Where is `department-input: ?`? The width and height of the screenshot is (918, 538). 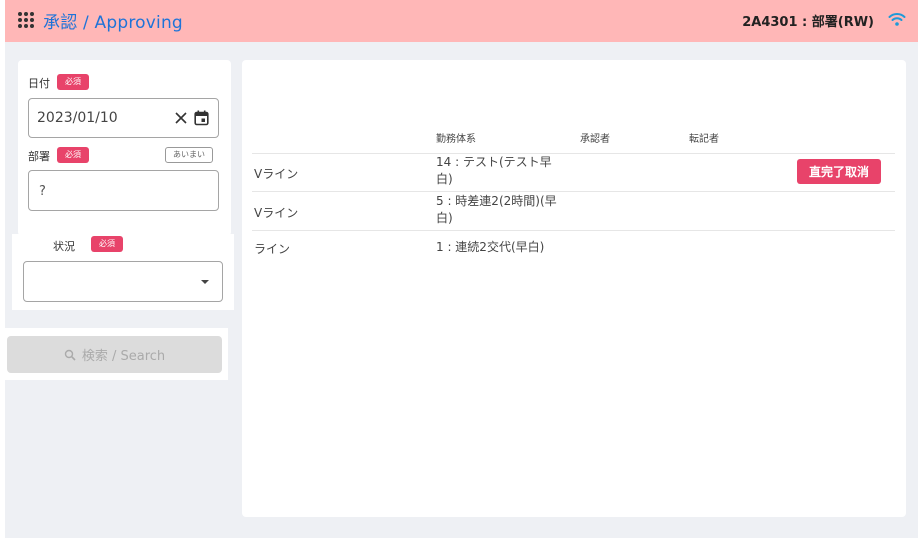
department-input: ? is located at coordinates (123, 190).